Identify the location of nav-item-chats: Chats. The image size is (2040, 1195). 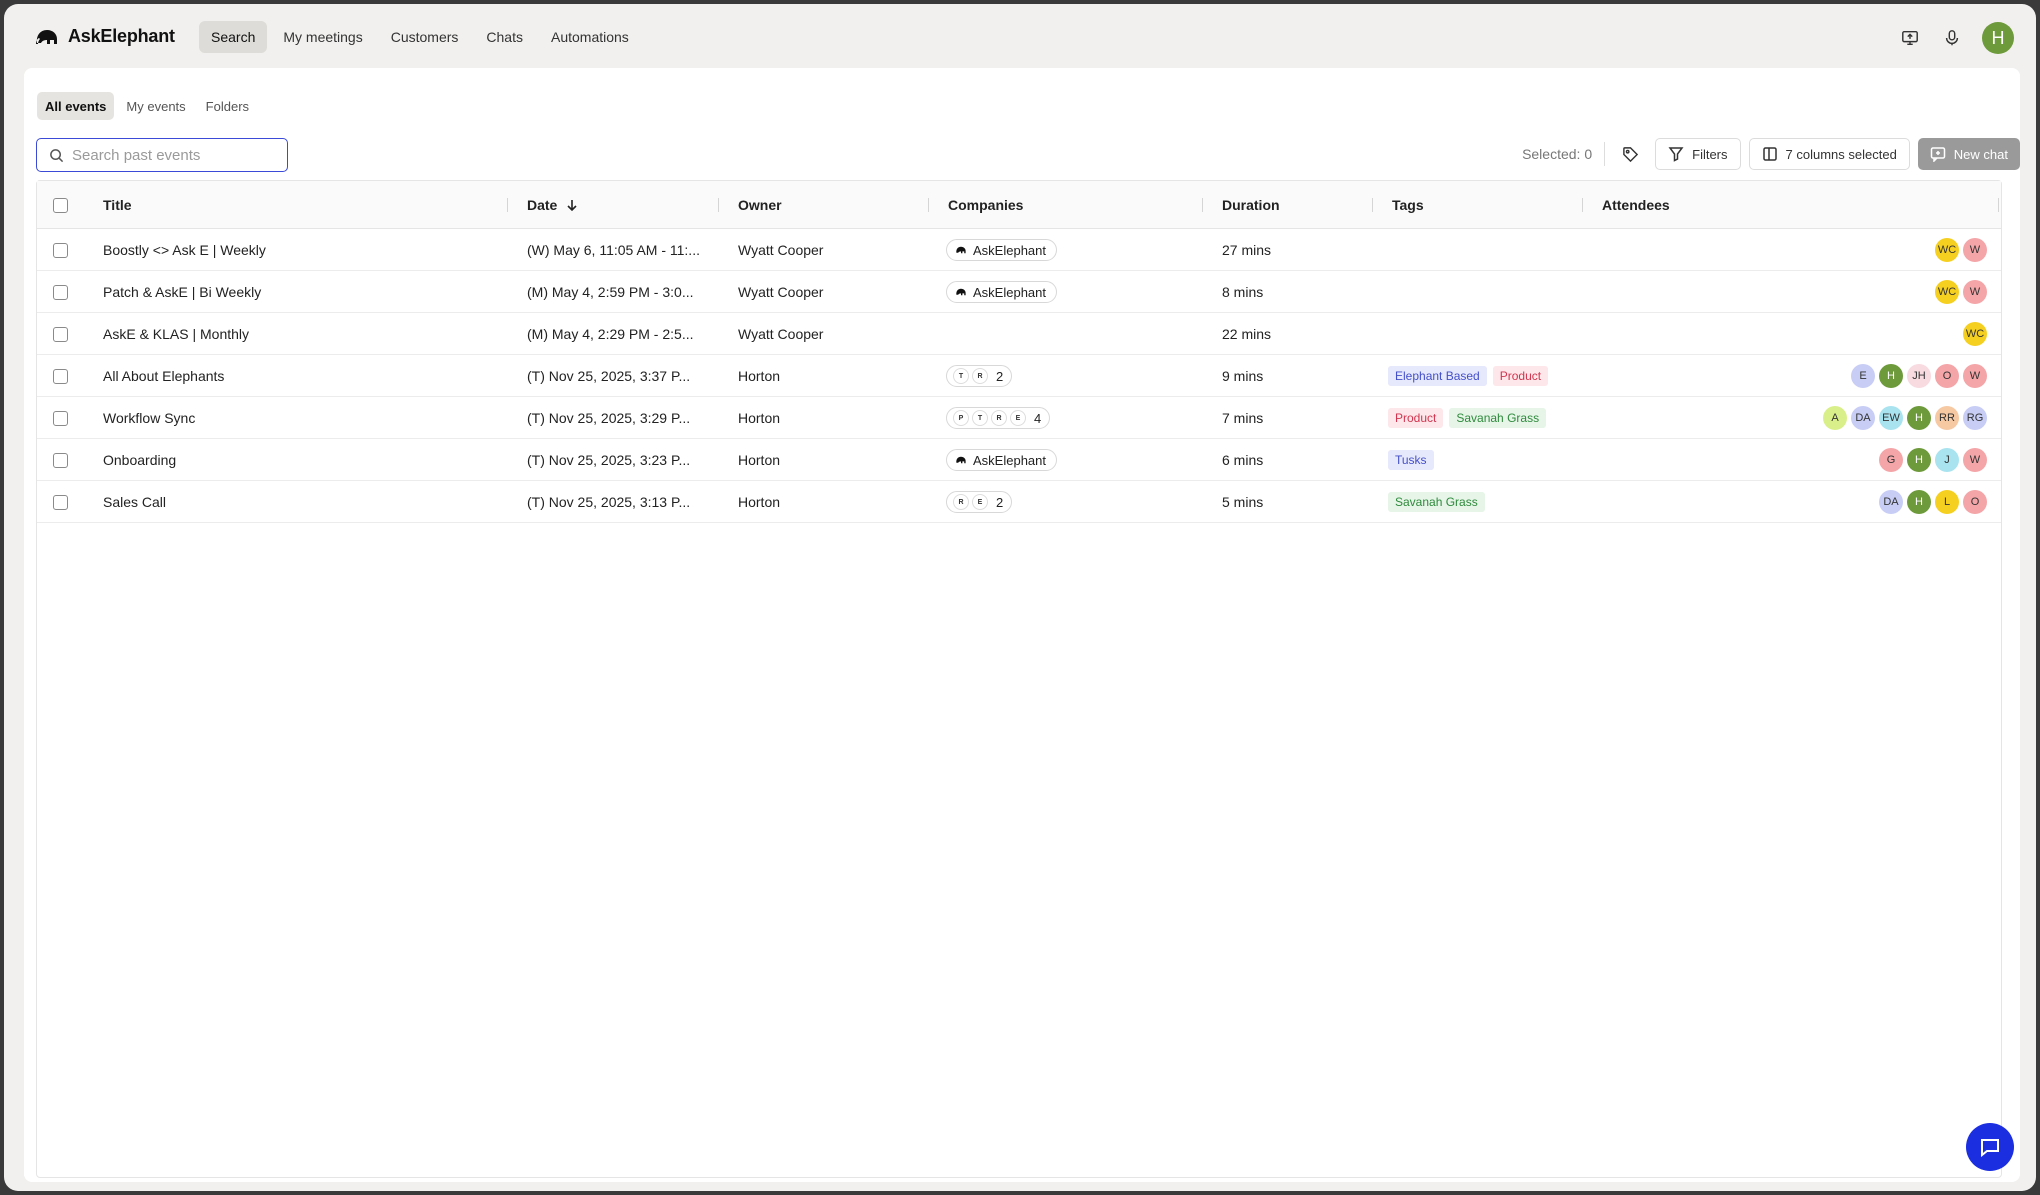
(504, 37).